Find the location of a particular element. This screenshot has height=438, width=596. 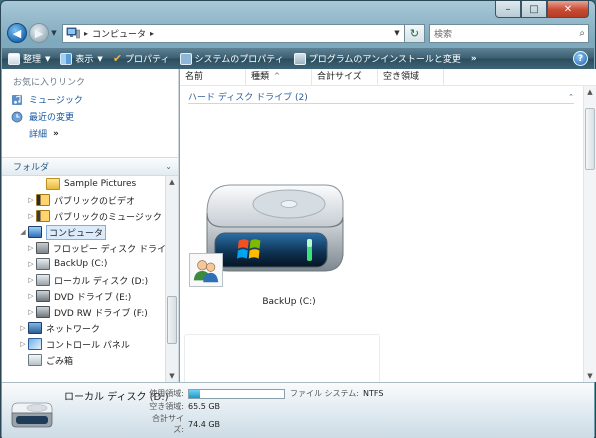

content-scrollbar: ▲ ▼ is located at coordinates (589, 234).